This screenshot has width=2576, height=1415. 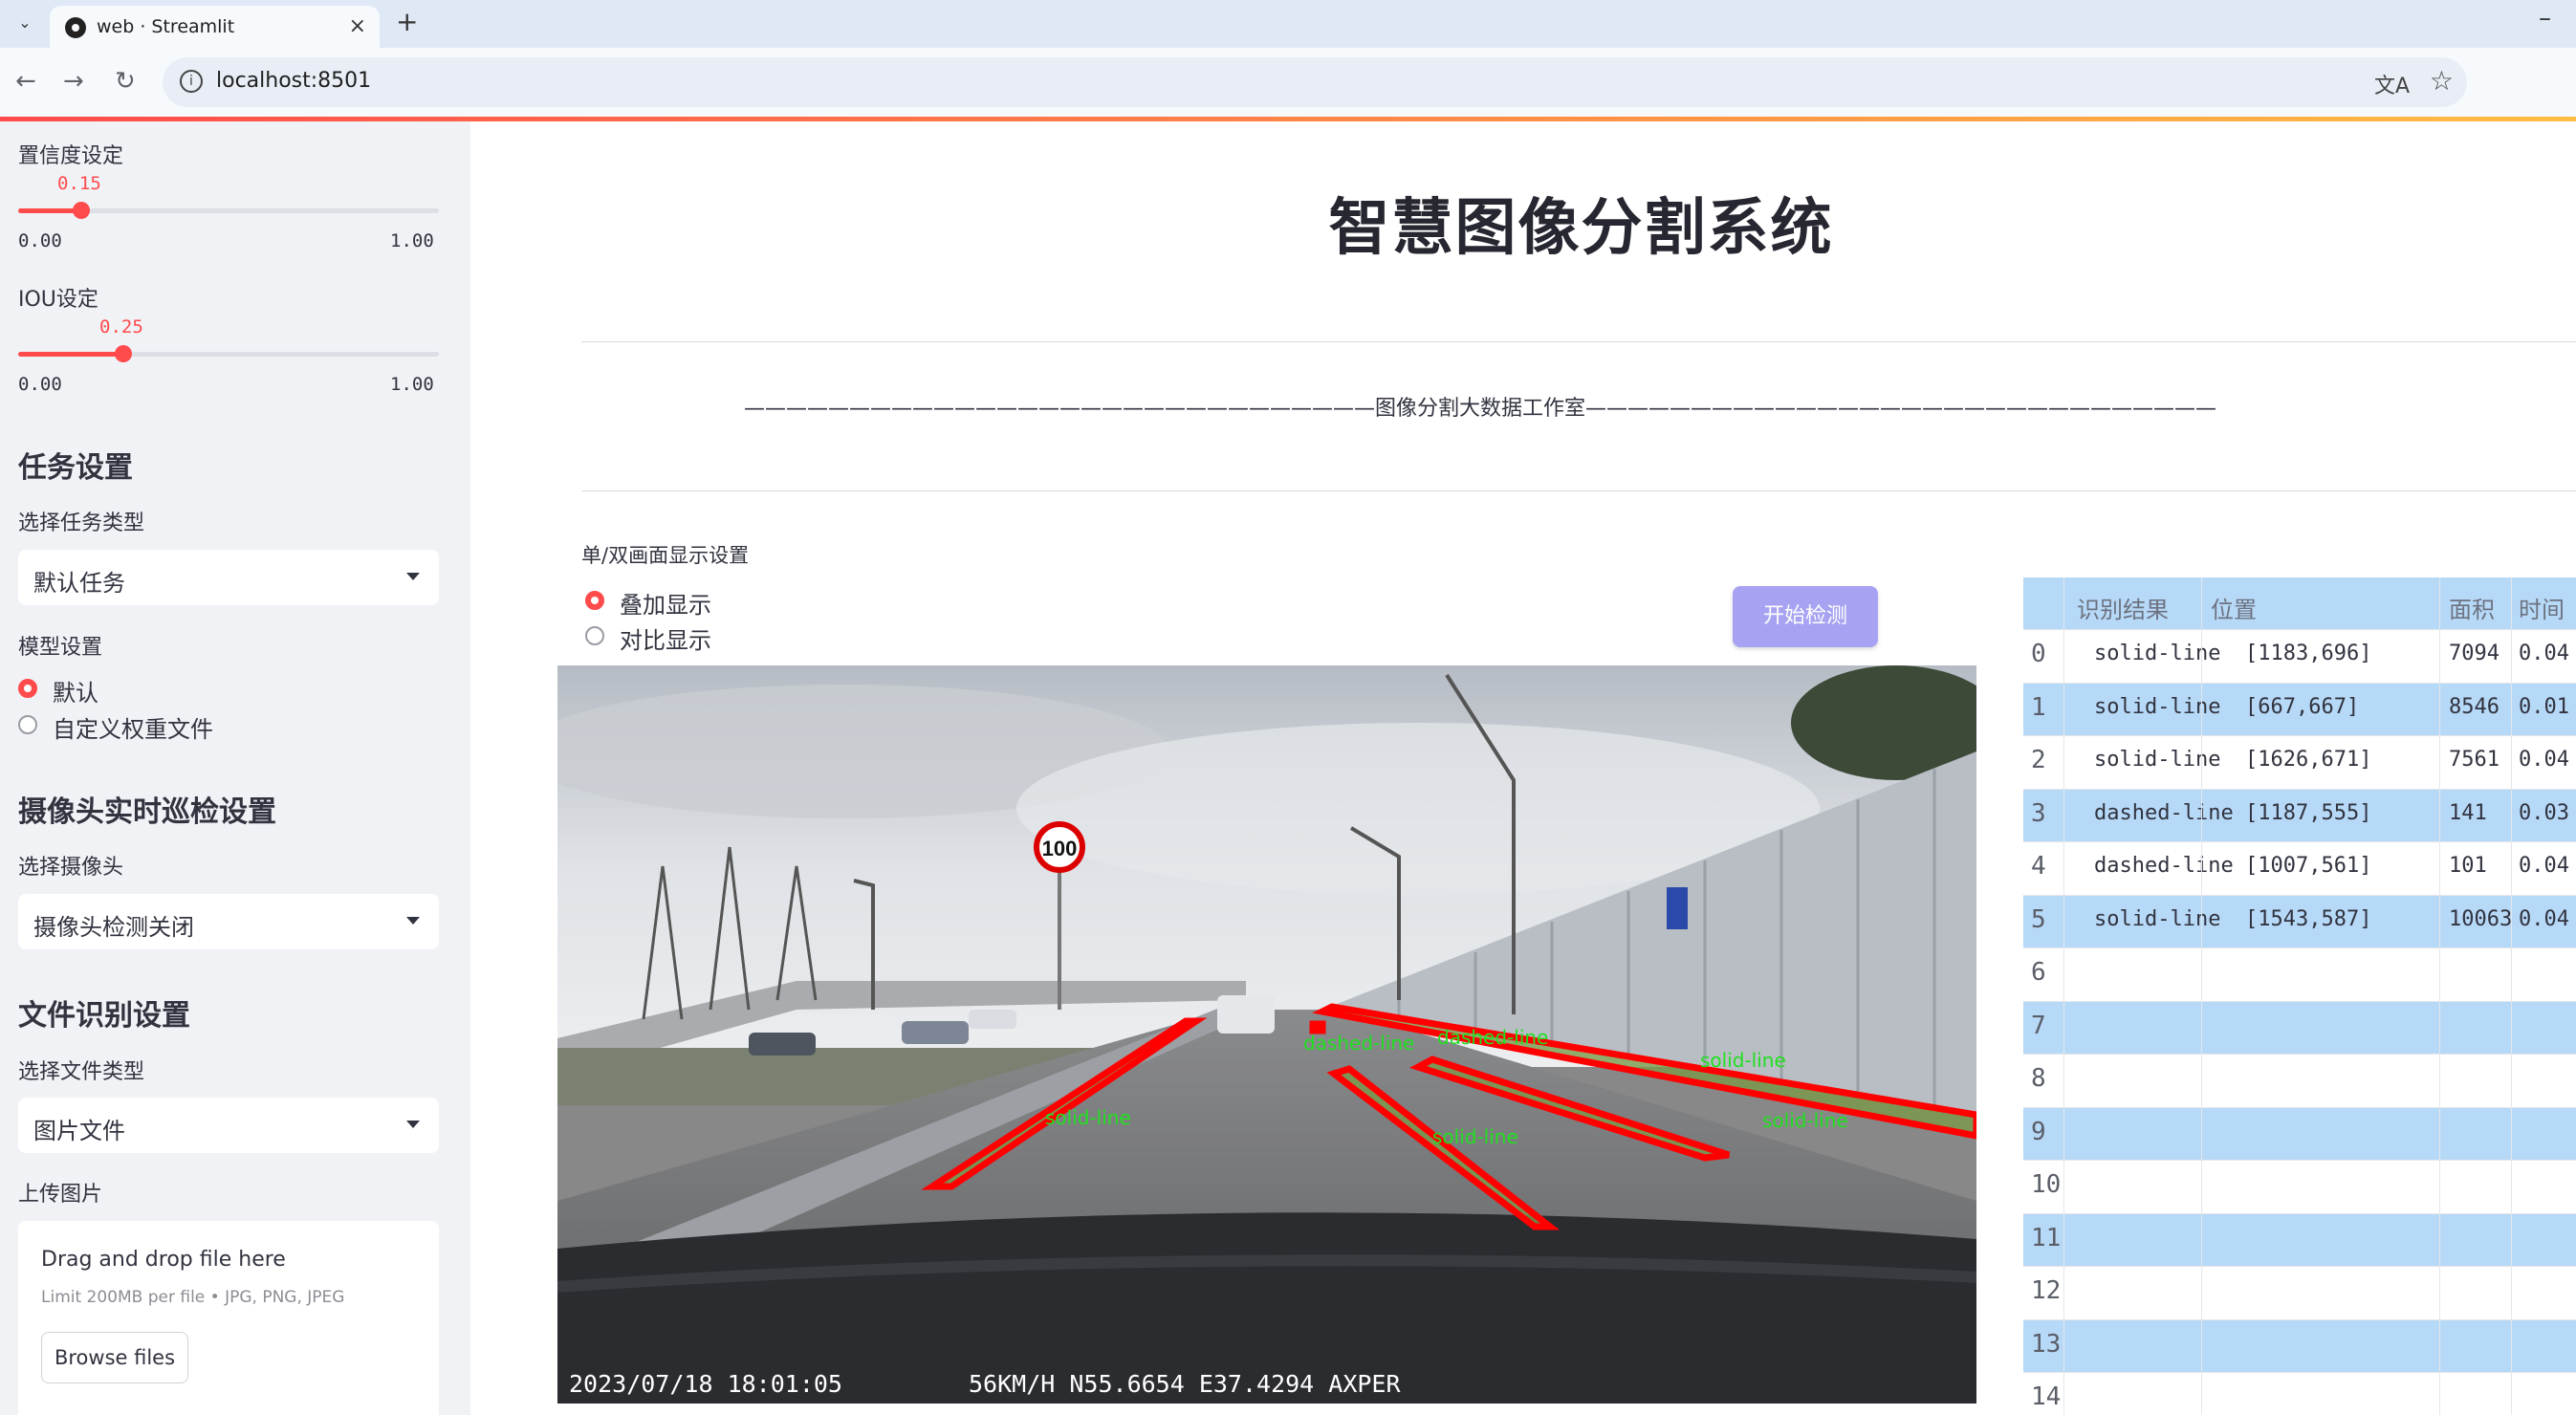 What do you see at coordinates (2123, 607) in the screenshot?
I see `col-header-result: 识别结果` at bounding box center [2123, 607].